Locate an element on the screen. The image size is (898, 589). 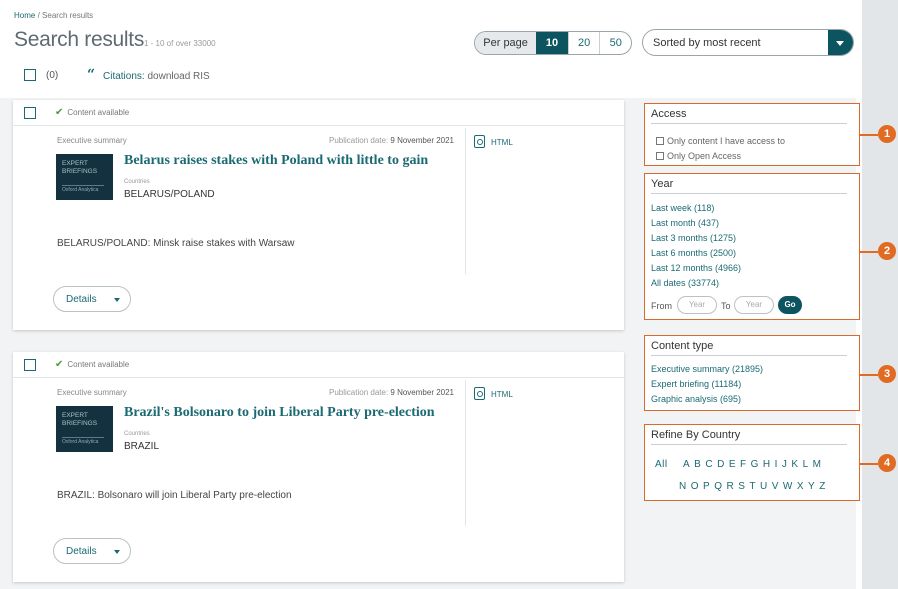
selected-count: (0) is located at coordinates (52, 75).